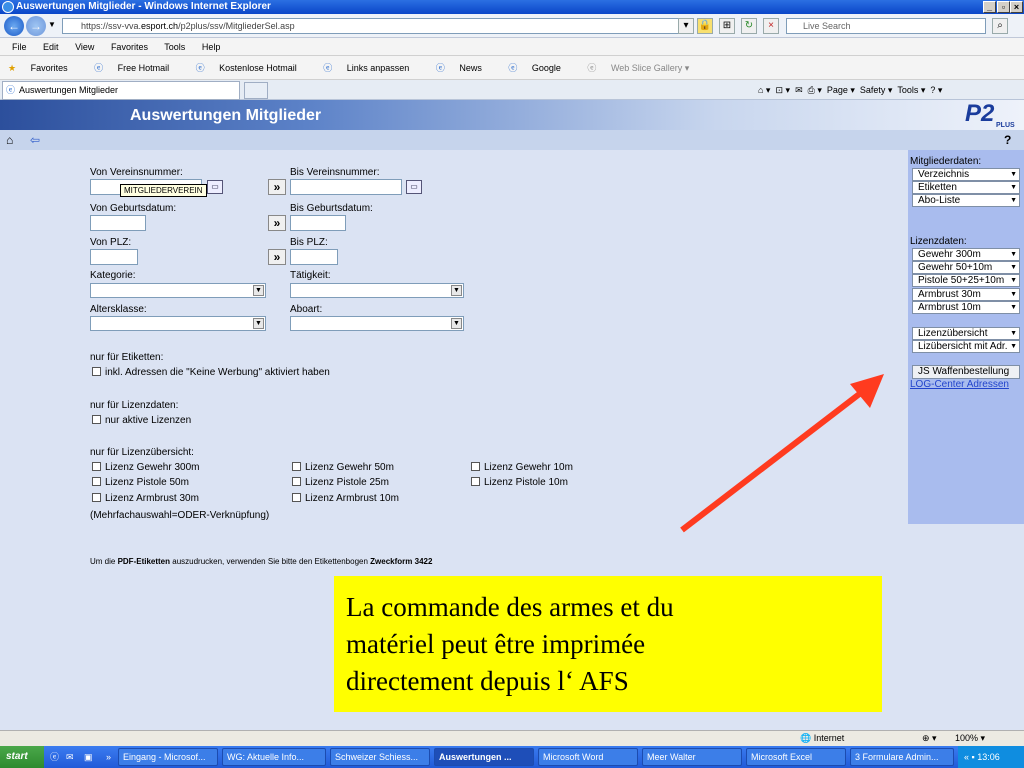 This screenshot has width=1024, height=768. What do you see at coordinates (966, 174) in the screenshot?
I see `verzeichnis-select: Verzeichnis ▼` at bounding box center [966, 174].